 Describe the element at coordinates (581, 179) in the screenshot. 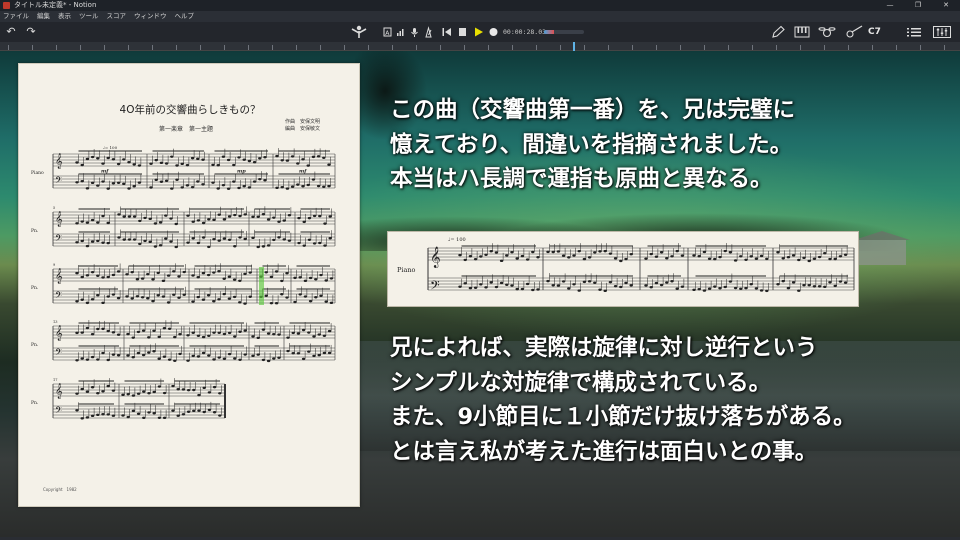

I see `caption-line: 本当はハ長調で運指も原曲と異なる。` at that location.